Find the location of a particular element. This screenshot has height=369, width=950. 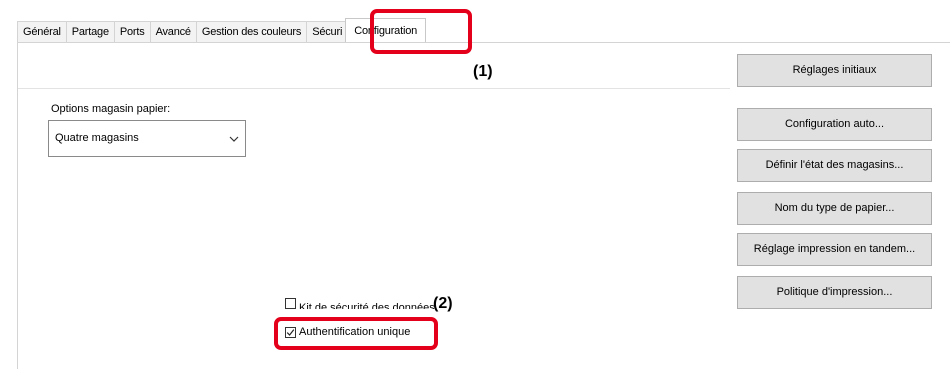

callout-number-2: (2) is located at coordinates (443, 303).